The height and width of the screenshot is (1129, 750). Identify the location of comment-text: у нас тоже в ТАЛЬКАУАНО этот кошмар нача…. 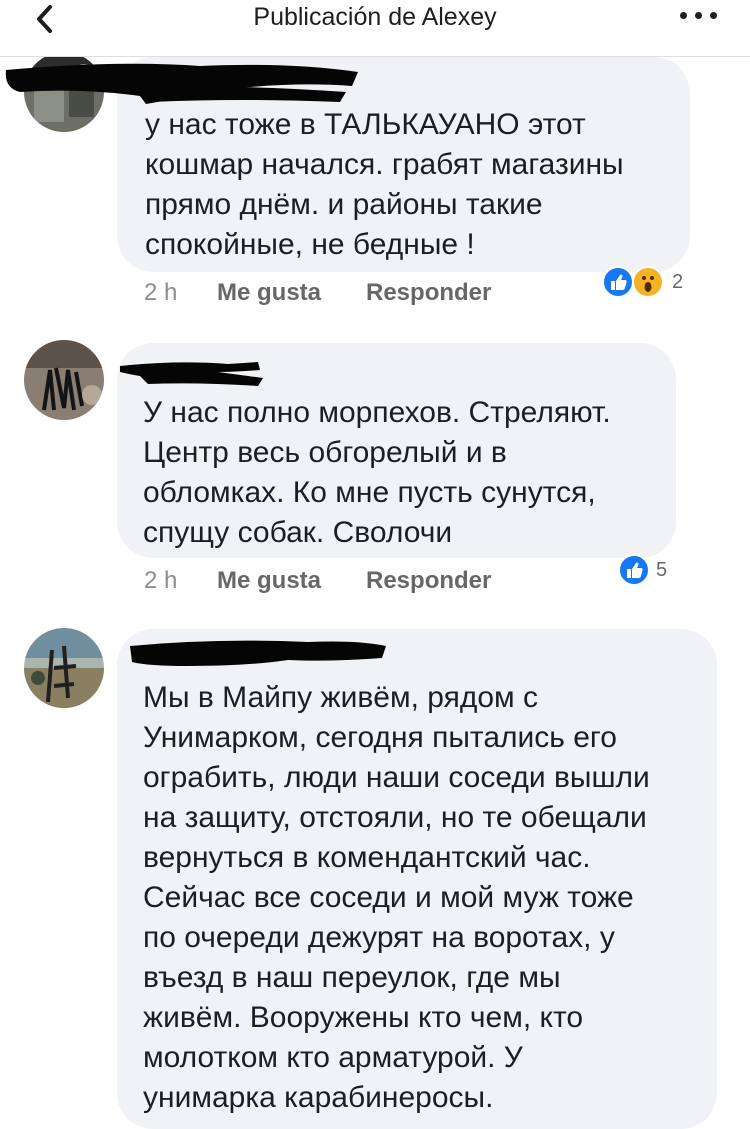
(384, 184).